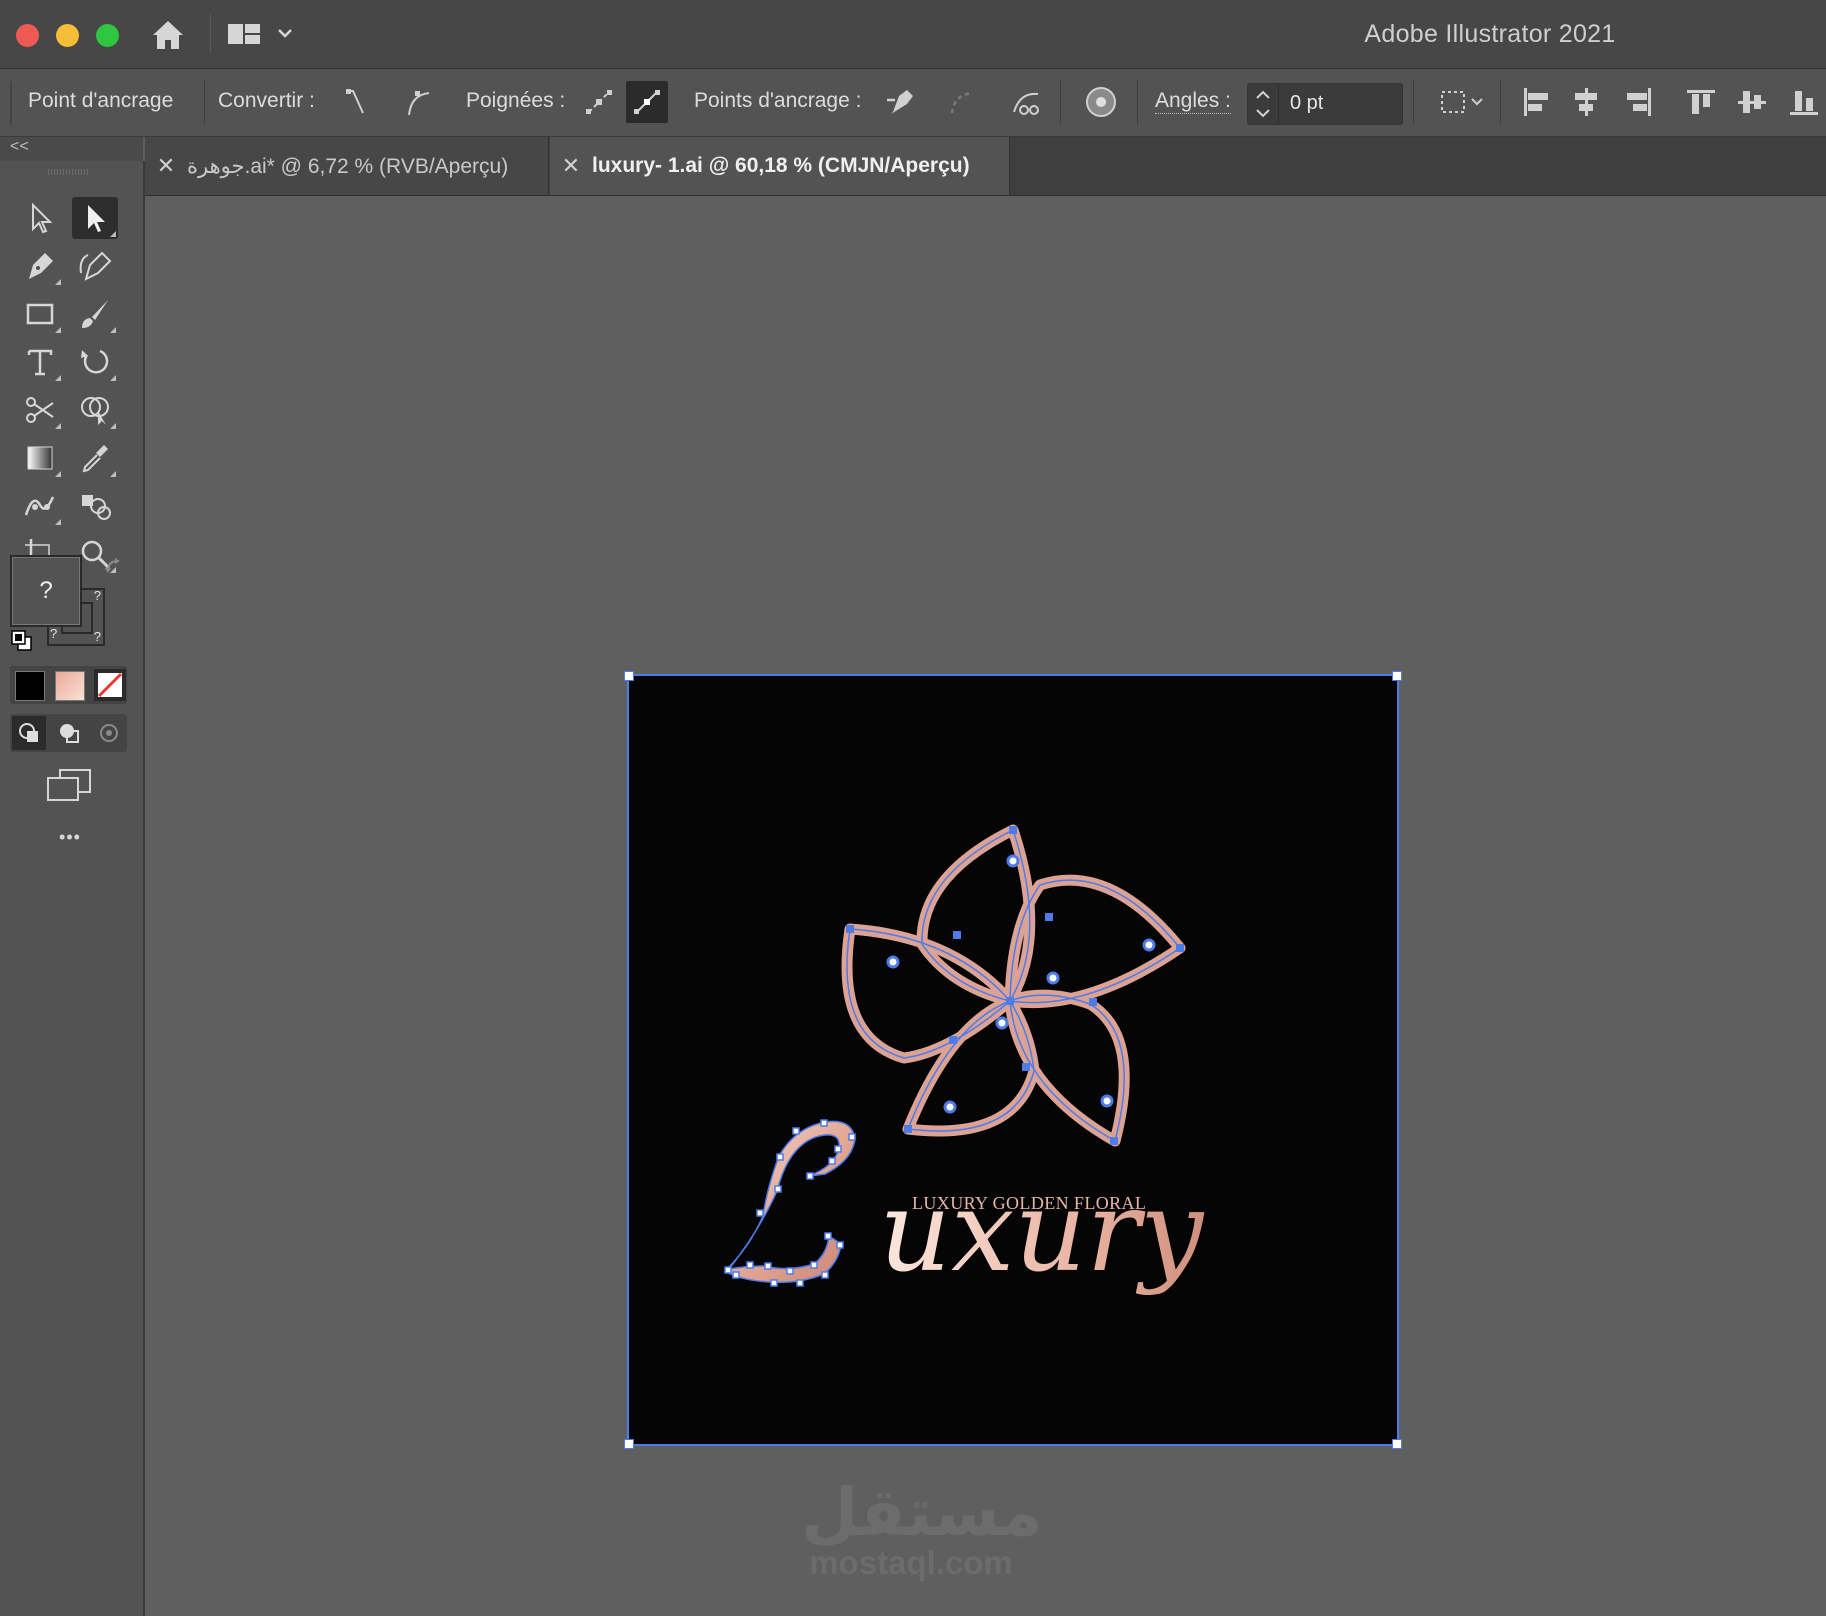 The image size is (1826, 1616). What do you see at coordinates (647, 102) in the screenshot?
I see `hide-handles-button` at bounding box center [647, 102].